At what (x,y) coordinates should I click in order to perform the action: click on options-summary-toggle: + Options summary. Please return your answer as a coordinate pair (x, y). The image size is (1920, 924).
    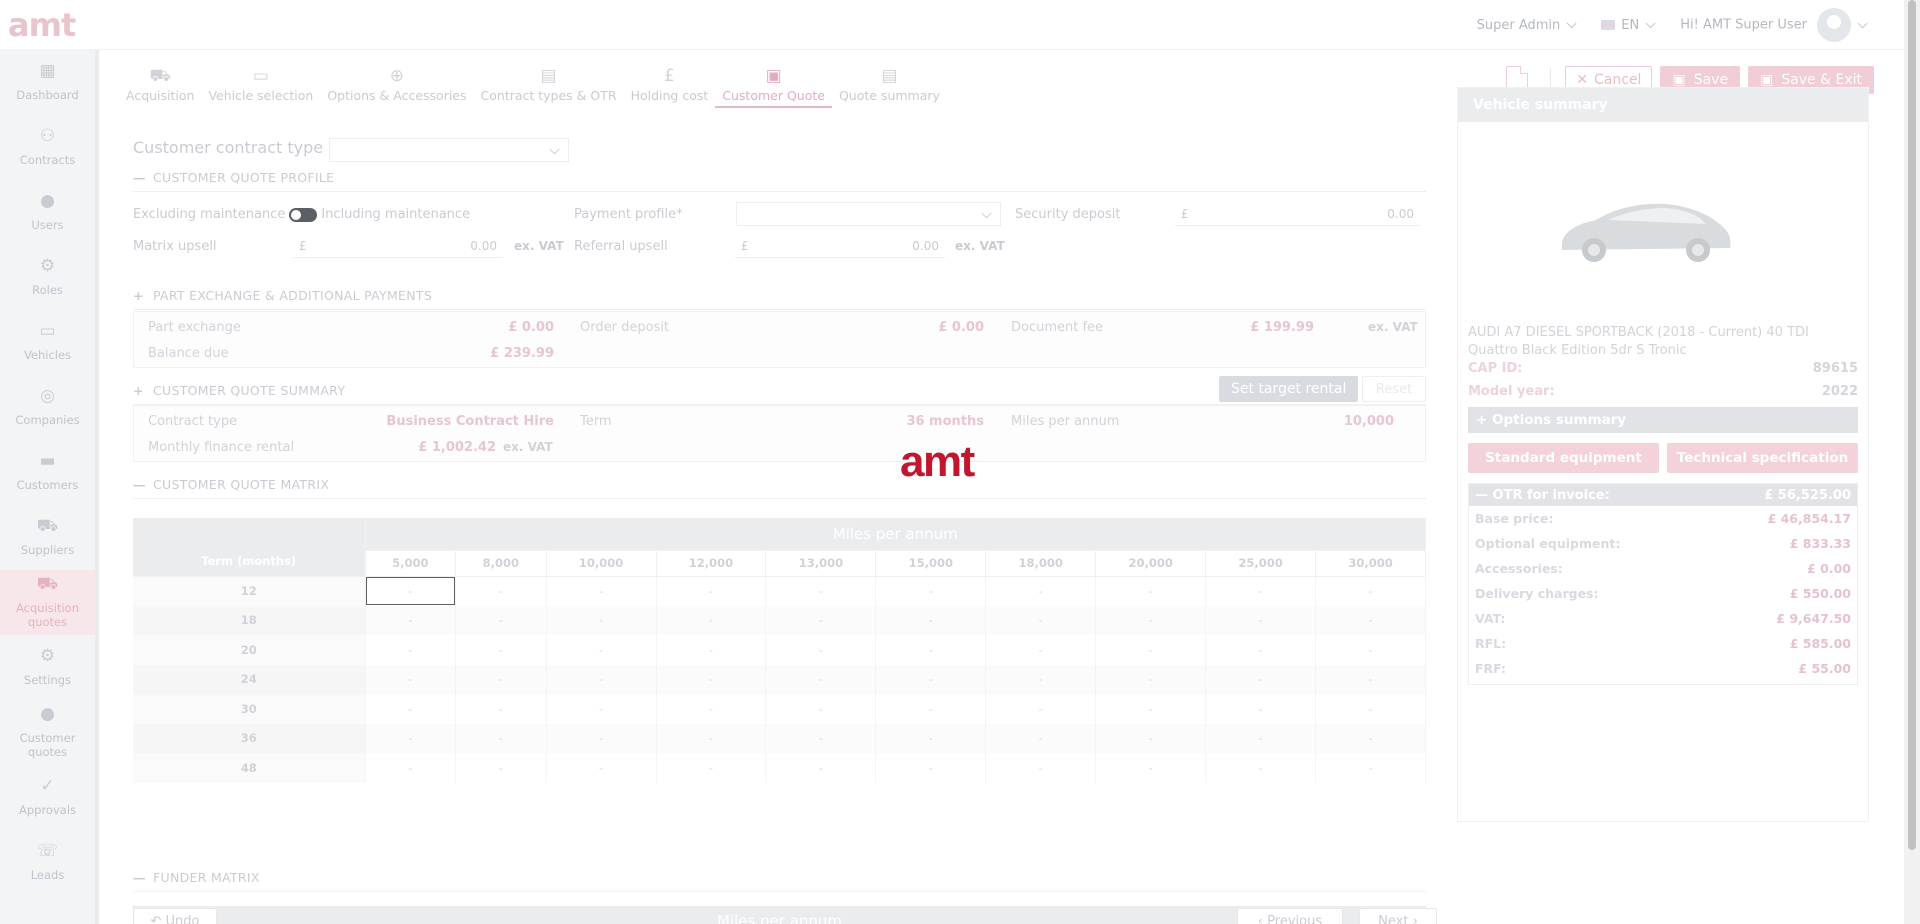
    Looking at the image, I should click on (1663, 420).